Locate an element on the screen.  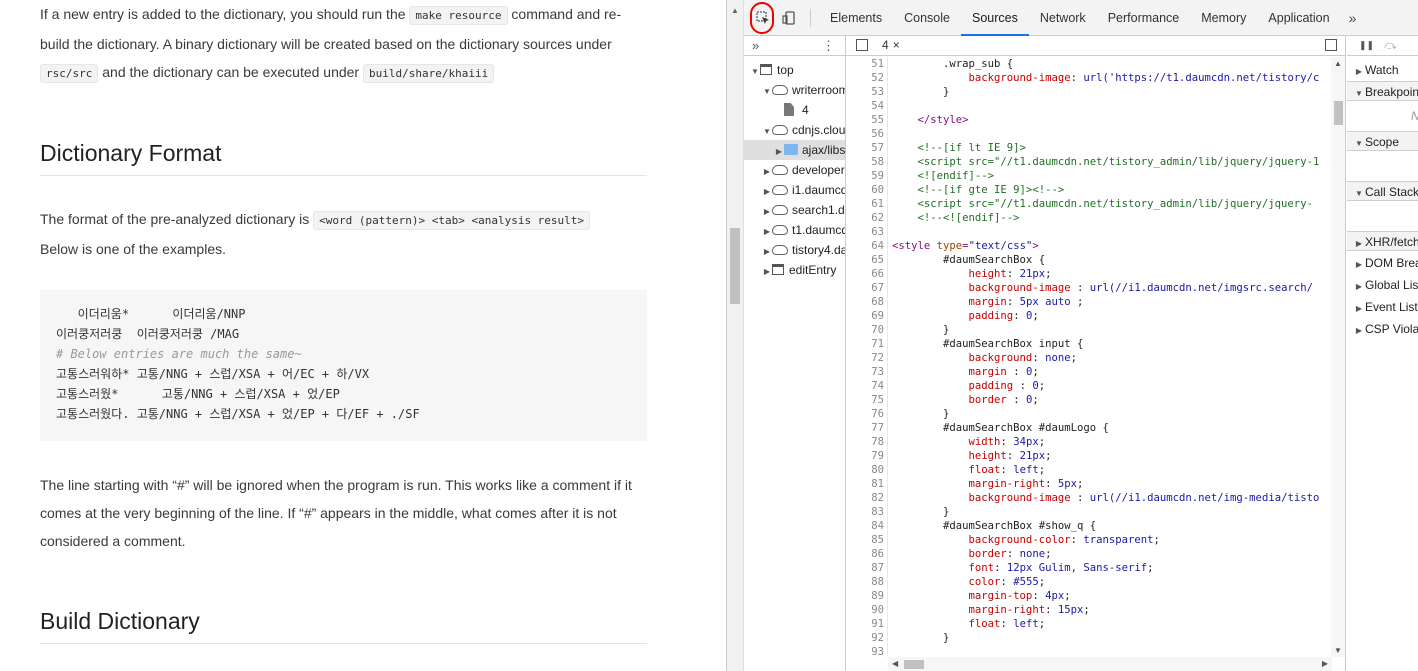
csp-violation-breakpoints-section: ▶CSP Violation Breakpoints is located at coordinates (1382, 329).